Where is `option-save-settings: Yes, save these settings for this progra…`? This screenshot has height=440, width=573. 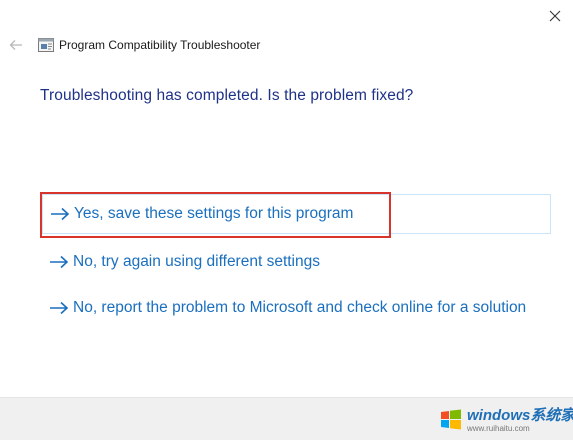 option-save-settings: Yes, save these settings for this progra… is located at coordinates (296, 214).